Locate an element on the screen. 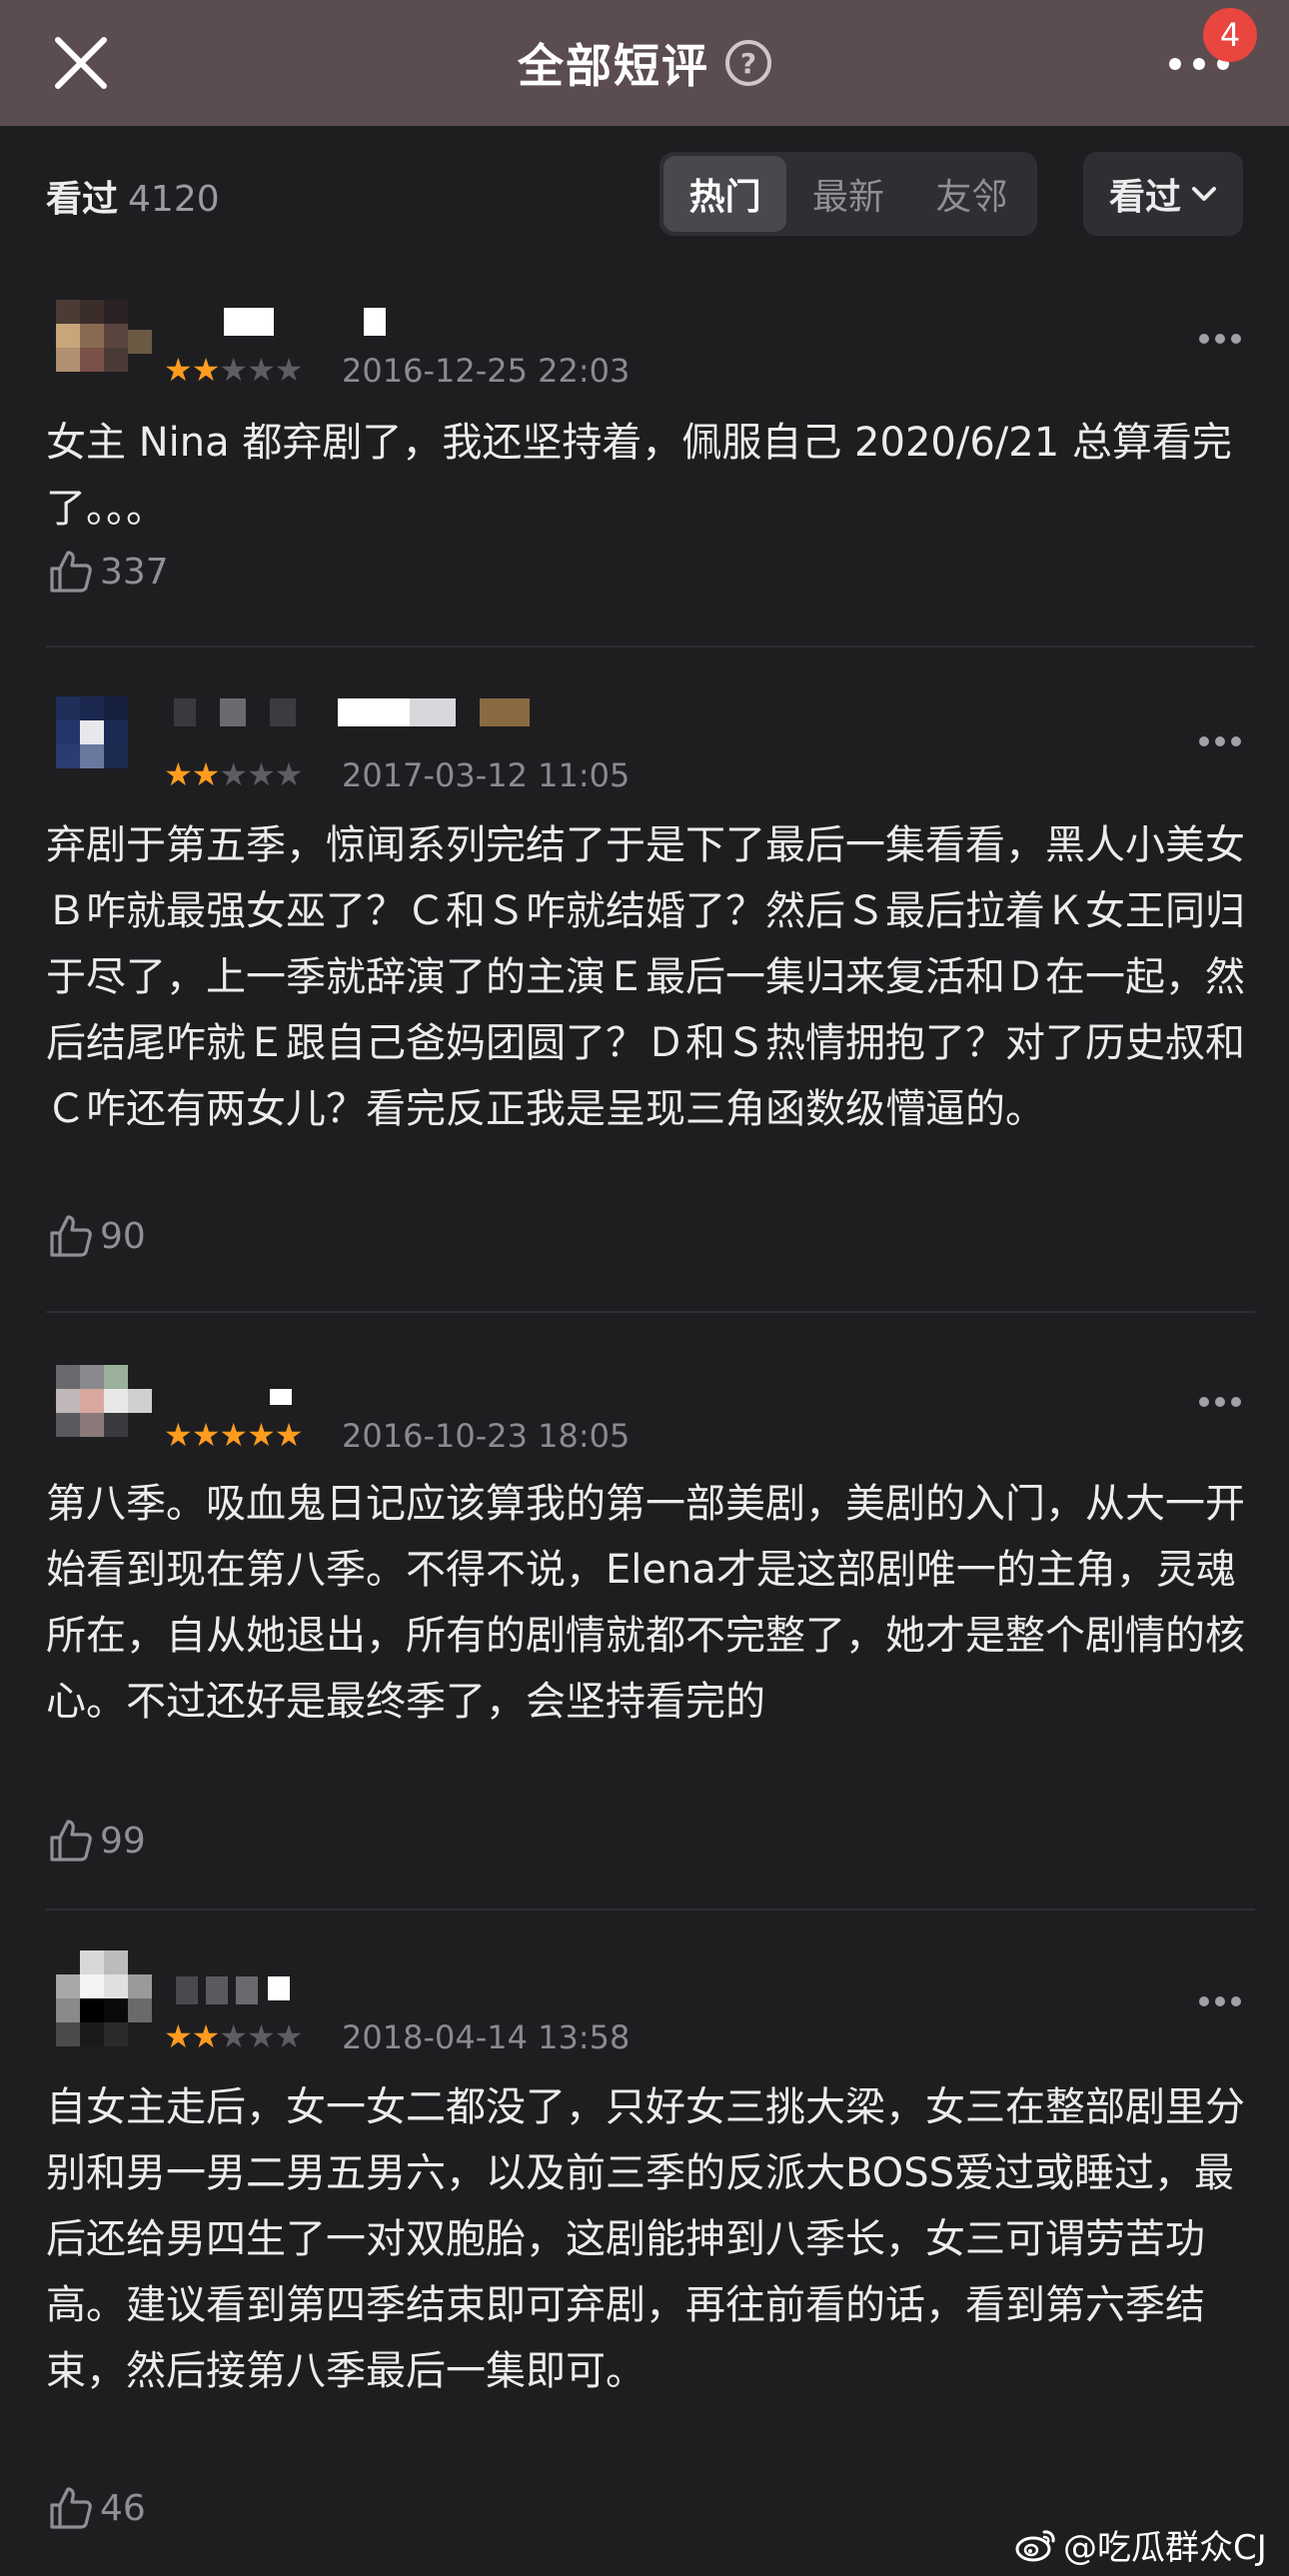 This screenshot has height=2576, width=1289. chevron-down-icon is located at coordinates (1204, 194).